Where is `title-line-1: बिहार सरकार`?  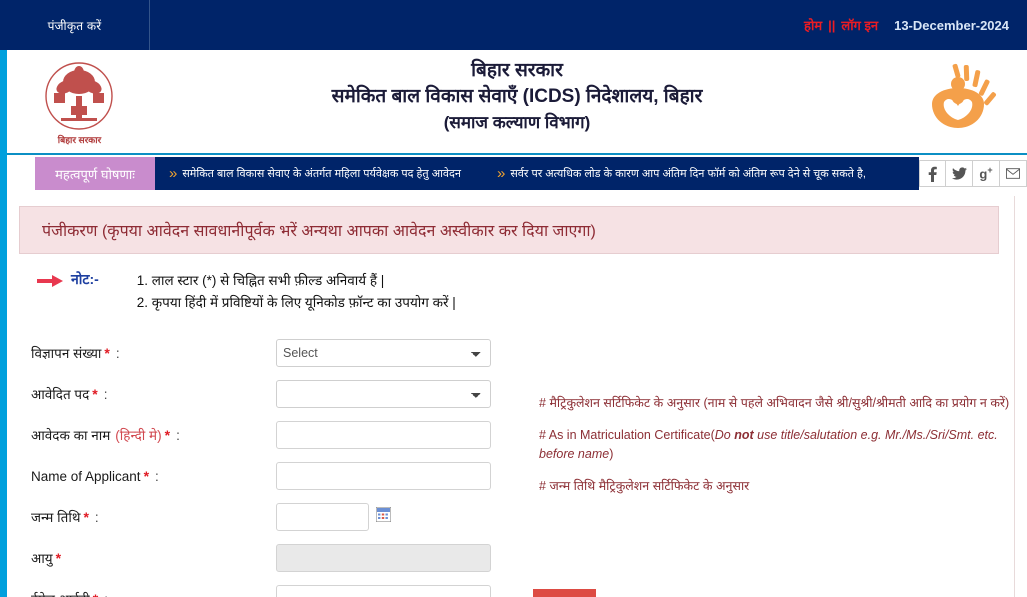
title-line-1: बिहार सरकार is located at coordinates (517, 70).